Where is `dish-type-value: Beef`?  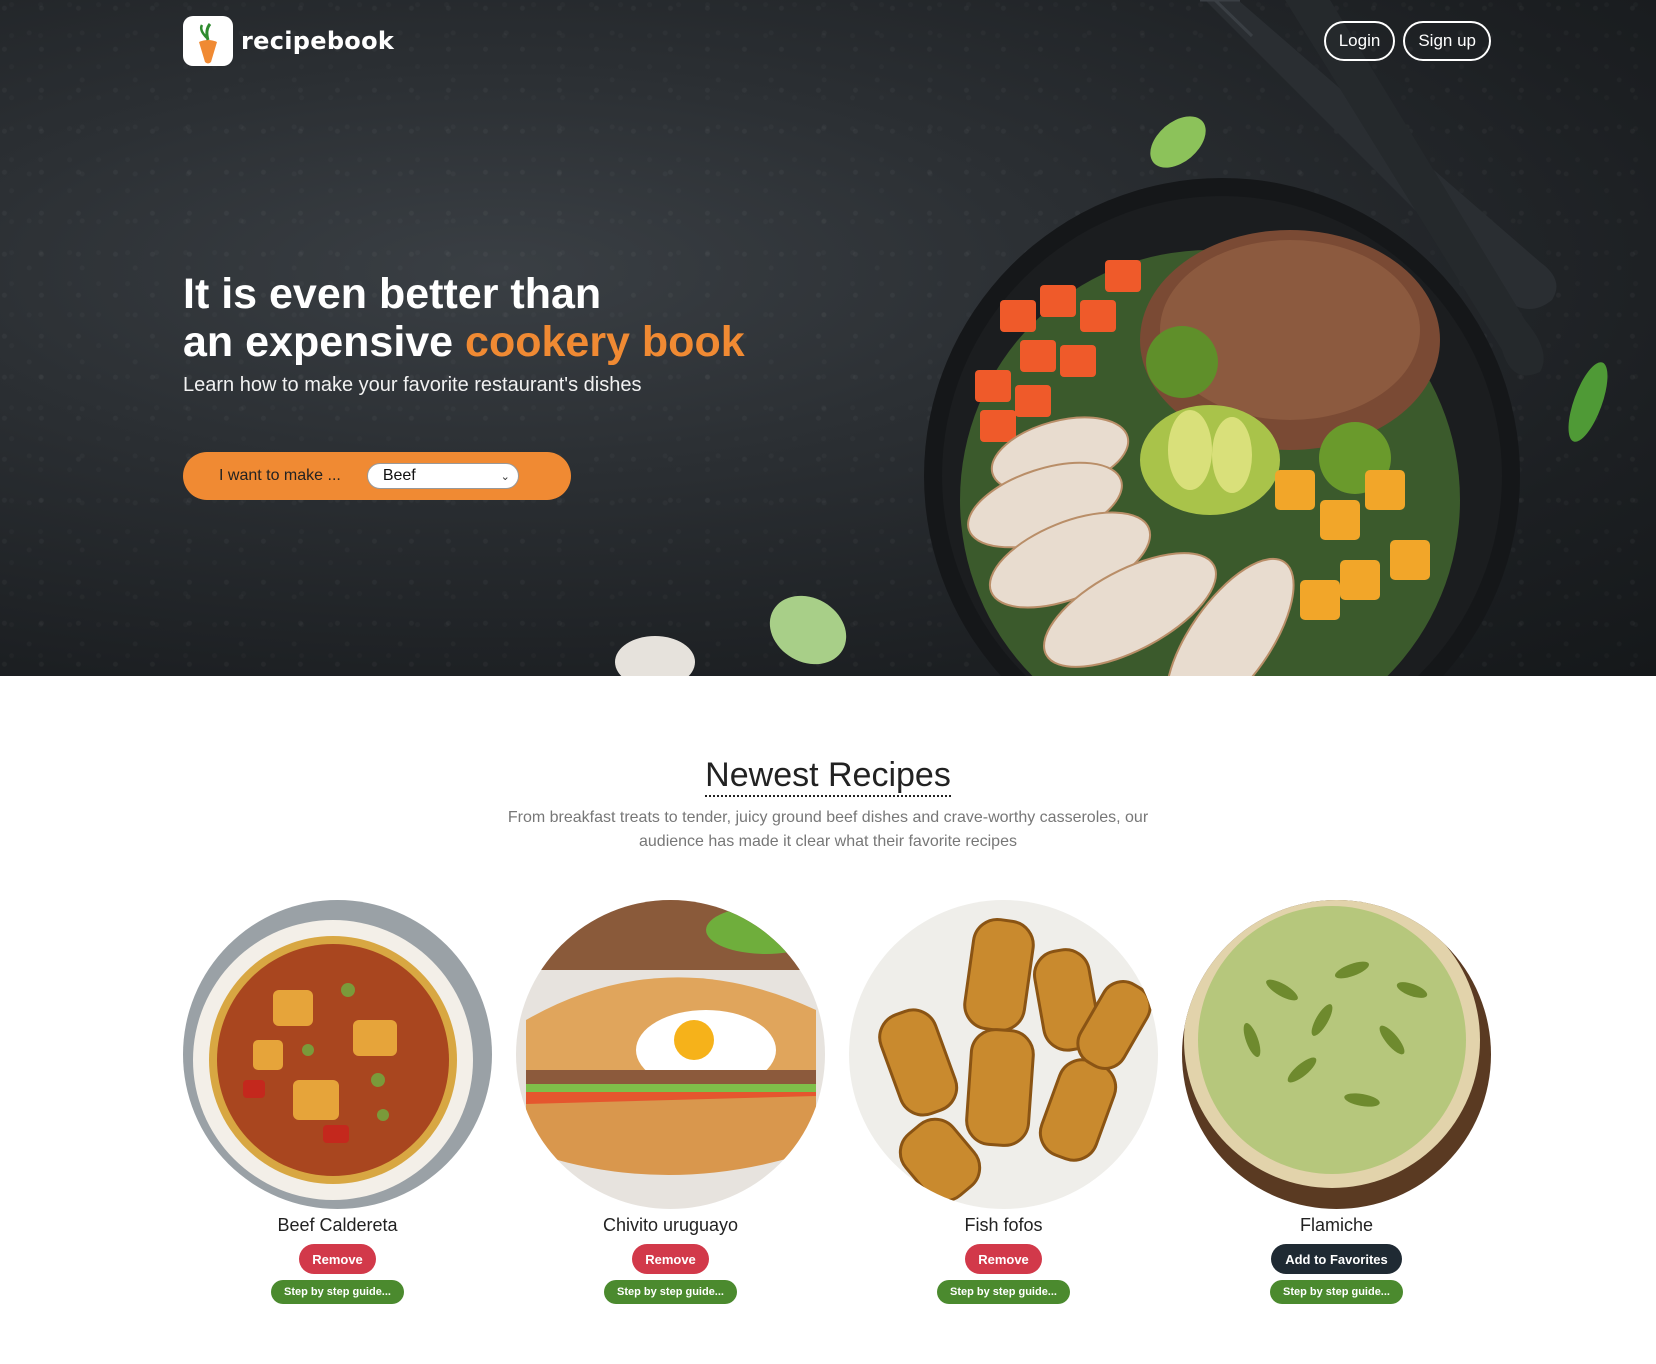
dish-type-value: Beef is located at coordinates (399, 475).